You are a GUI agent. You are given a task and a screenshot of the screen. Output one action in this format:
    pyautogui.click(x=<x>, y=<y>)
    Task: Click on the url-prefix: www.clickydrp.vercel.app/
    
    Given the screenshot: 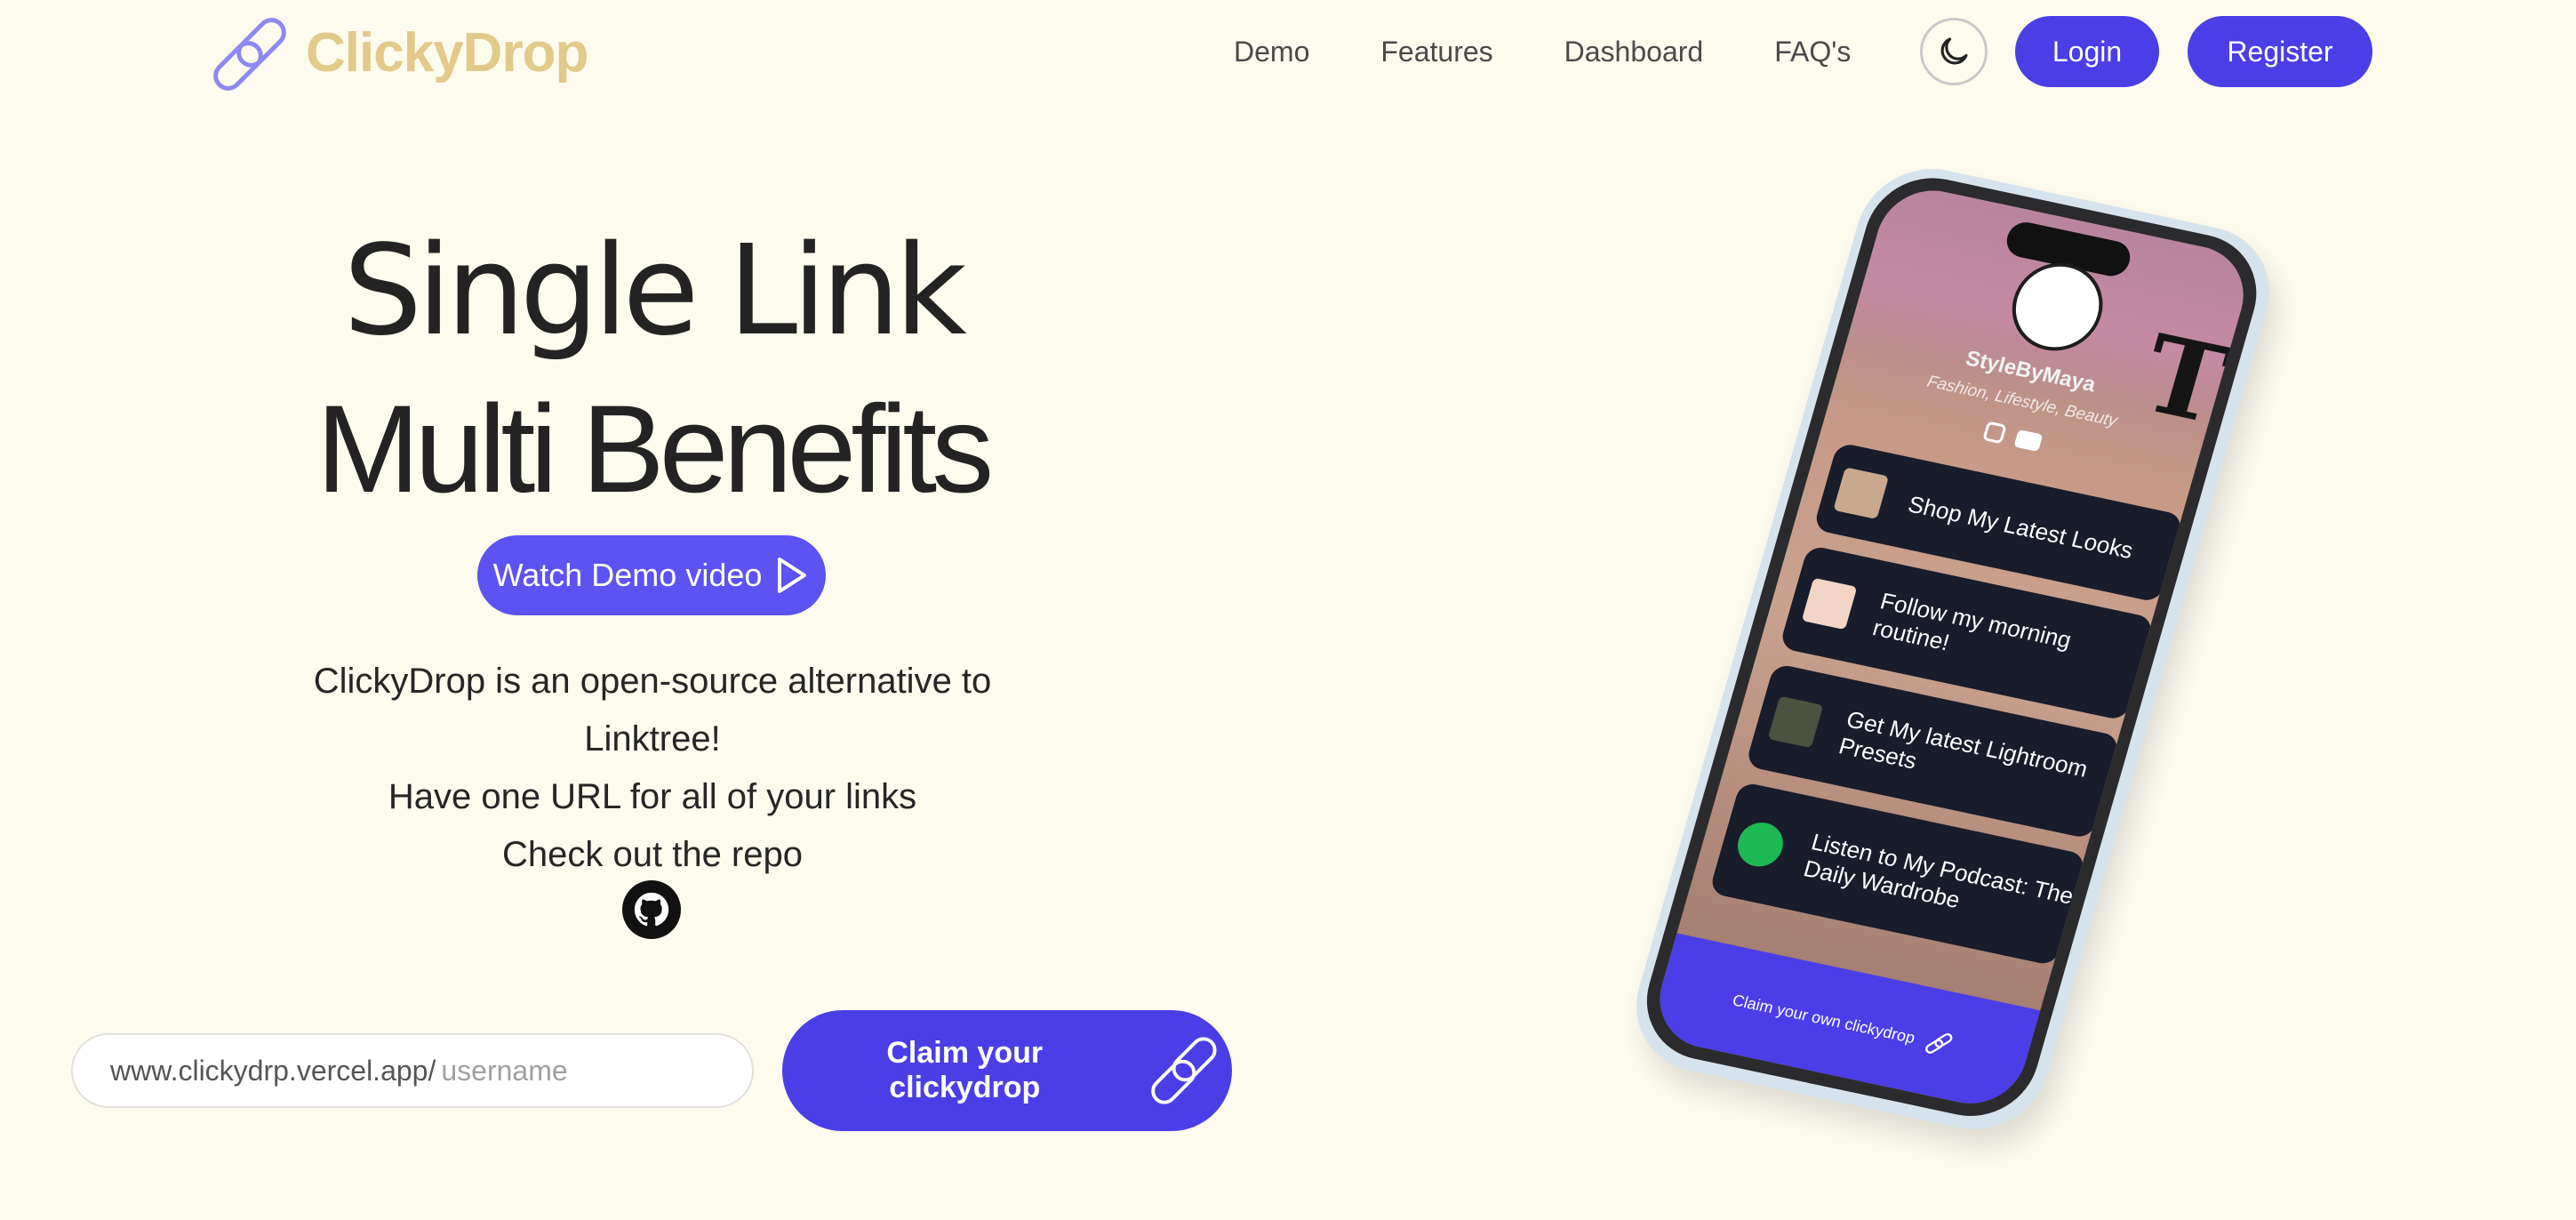 What is the action you would take?
    pyautogui.click(x=273, y=1070)
    